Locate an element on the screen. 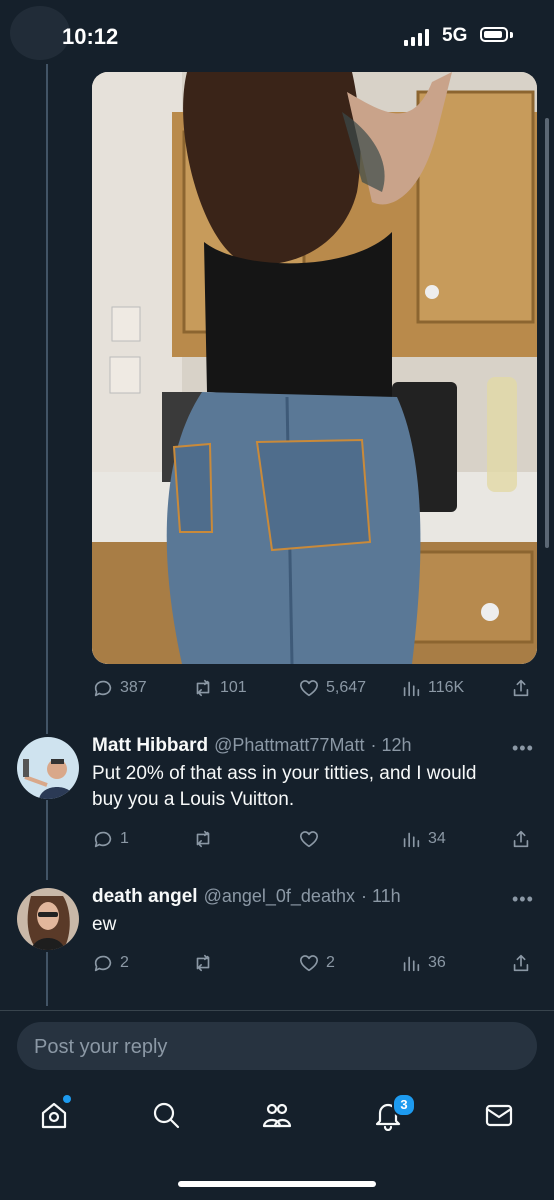 The width and height of the screenshot is (554, 1200). nav-search is located at coordinates (166, 1117).